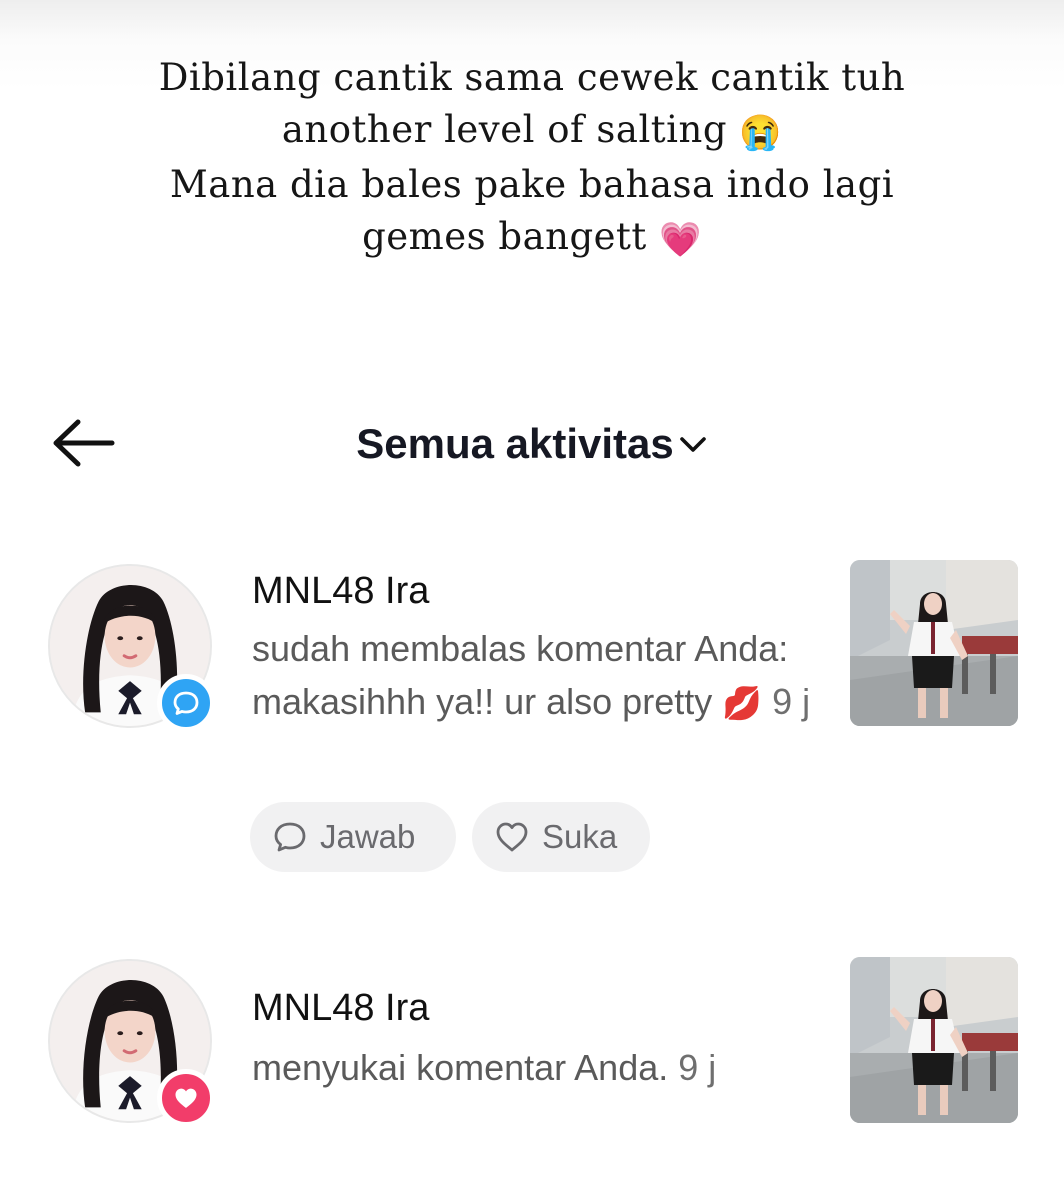 Image resolution: width=1064 pixels, height=1200 pixels. I want to click on comment-outline-icon, so click(290, 837).